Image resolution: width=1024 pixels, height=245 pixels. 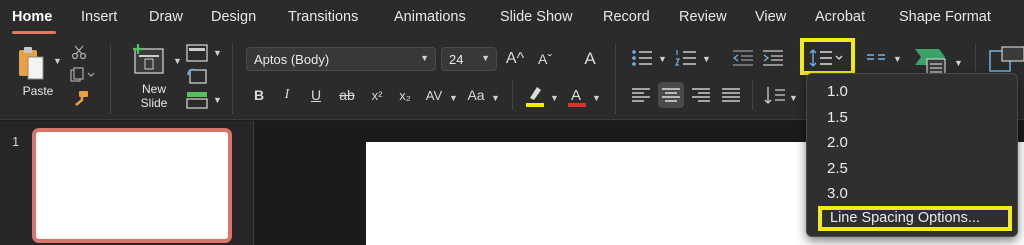 What do you see at coordinates (166, 17) in the screenshot?
I see `tab-draw: Draw` at bounding box center [166, 17].